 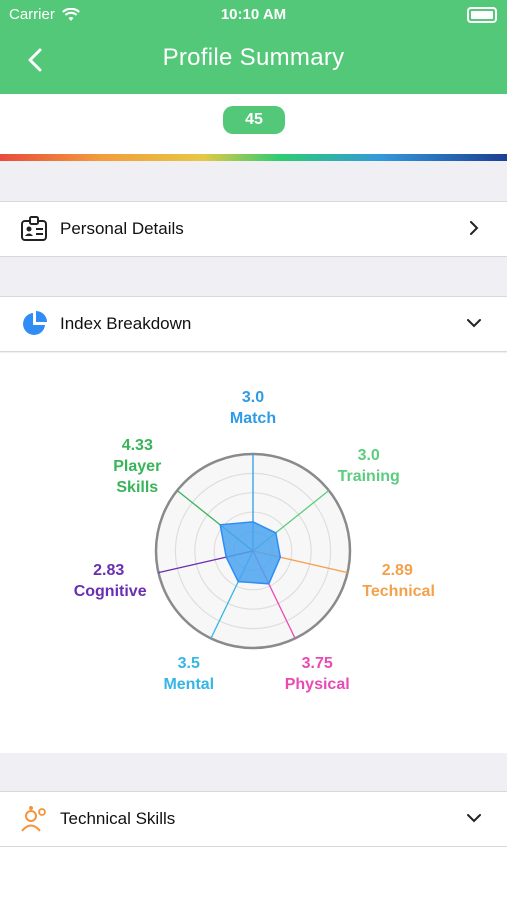 I want to click on radar-label: 3.75 Physical, so click(x=317, y=674).